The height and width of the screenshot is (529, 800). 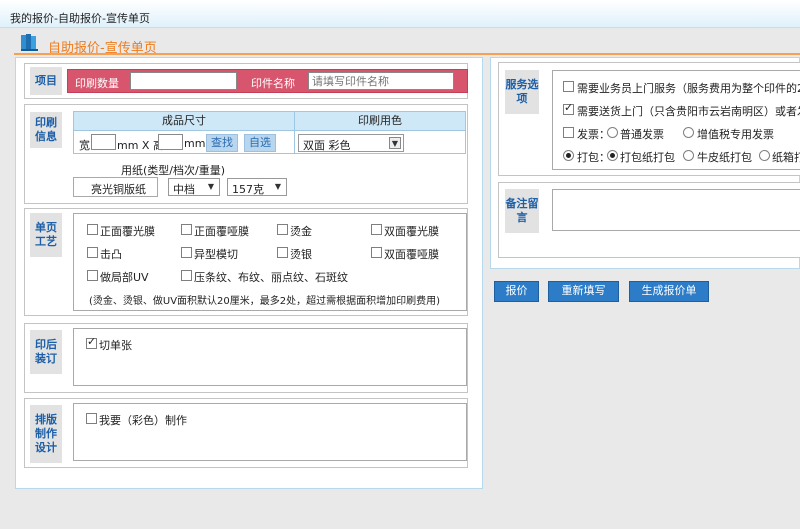 What do you see at coordinates (143, 420) in the screenshot?
I see `design-option-label: 我要（彩色）制作` at bounding box center [143, 420].